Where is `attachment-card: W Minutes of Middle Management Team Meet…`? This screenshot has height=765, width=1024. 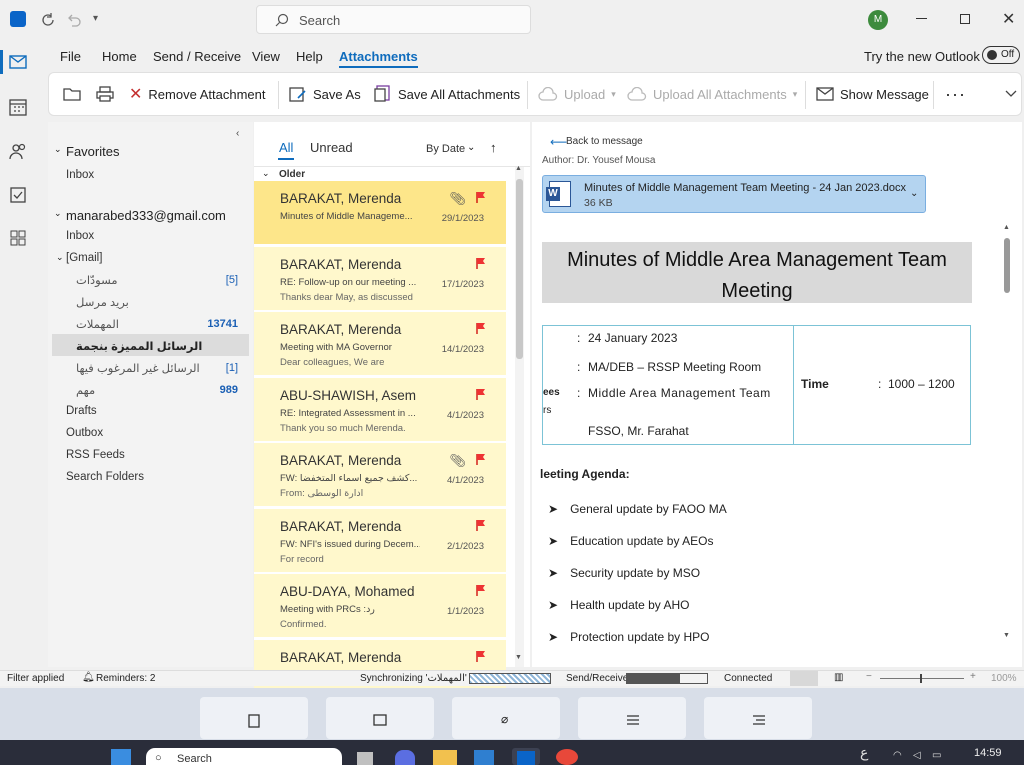
attachment-card: W Minutes of Middle Management Team Meet… is located at coordinates (734, 194).